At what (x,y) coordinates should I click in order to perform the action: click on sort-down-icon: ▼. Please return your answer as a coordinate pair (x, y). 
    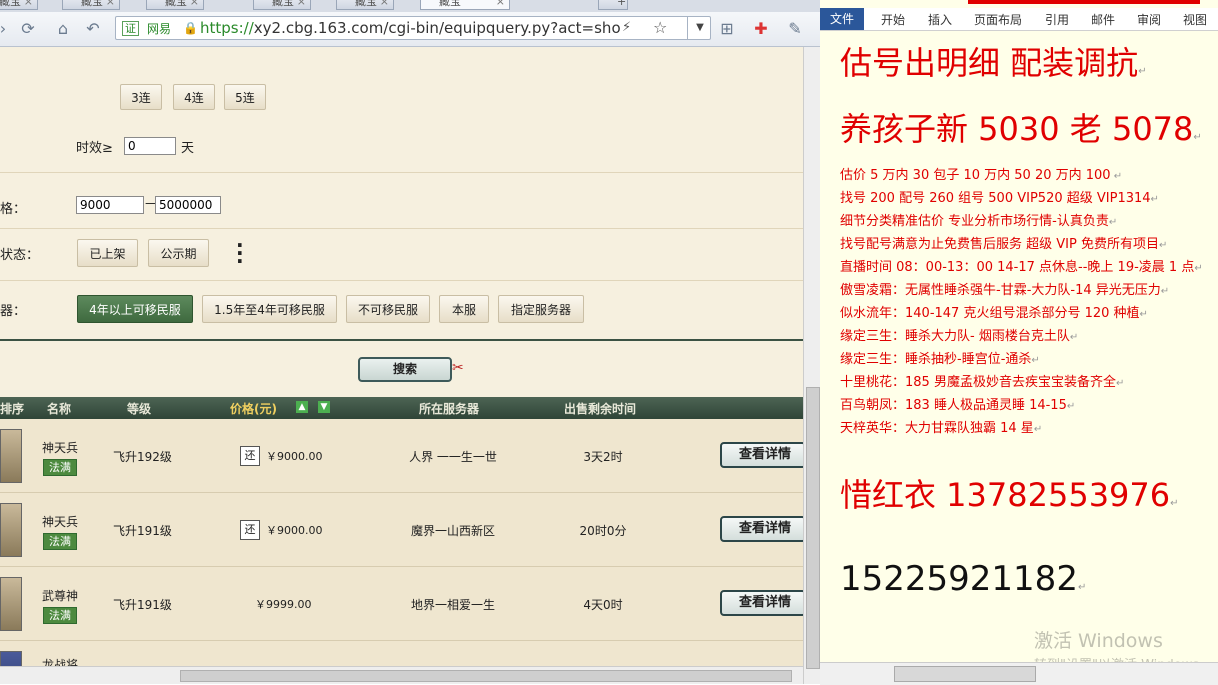
    Looking at the image, I should click on (324, 407).